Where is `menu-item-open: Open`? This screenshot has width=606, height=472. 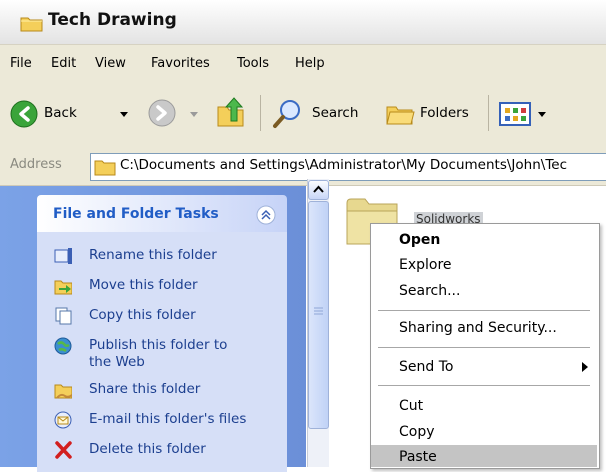 menu-item-open: Open is located at coordinates (419, 240).